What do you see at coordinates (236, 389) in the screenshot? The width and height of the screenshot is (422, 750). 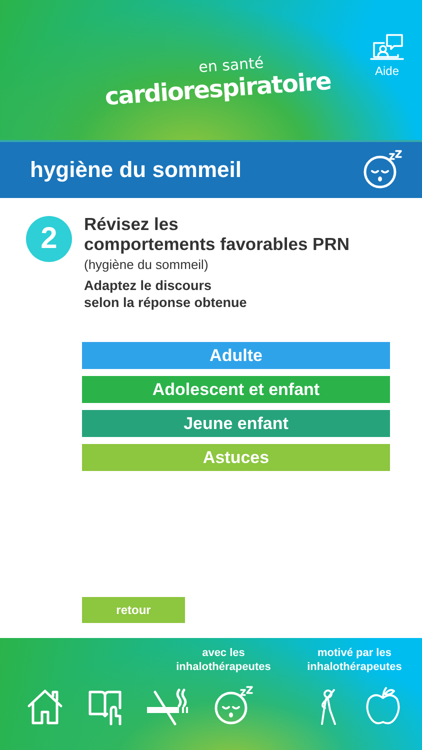 I see `option-button: Adolescent et enfant` at bounding box center [236, 389].